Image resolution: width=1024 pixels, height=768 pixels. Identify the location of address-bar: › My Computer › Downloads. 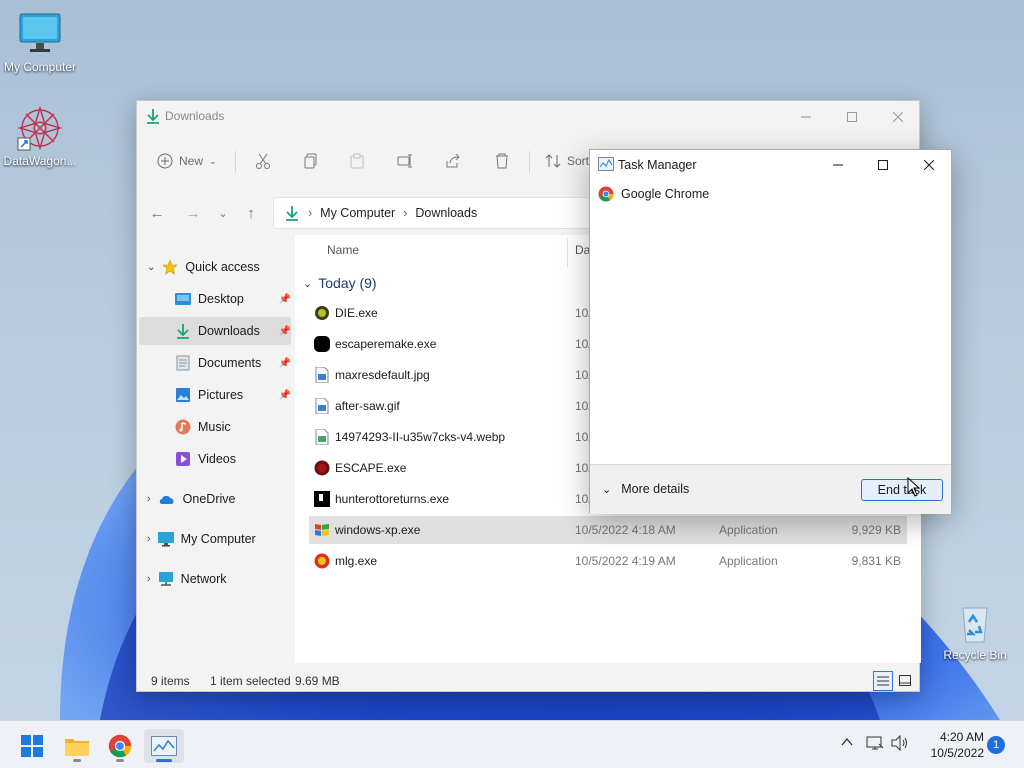
(438, 213).